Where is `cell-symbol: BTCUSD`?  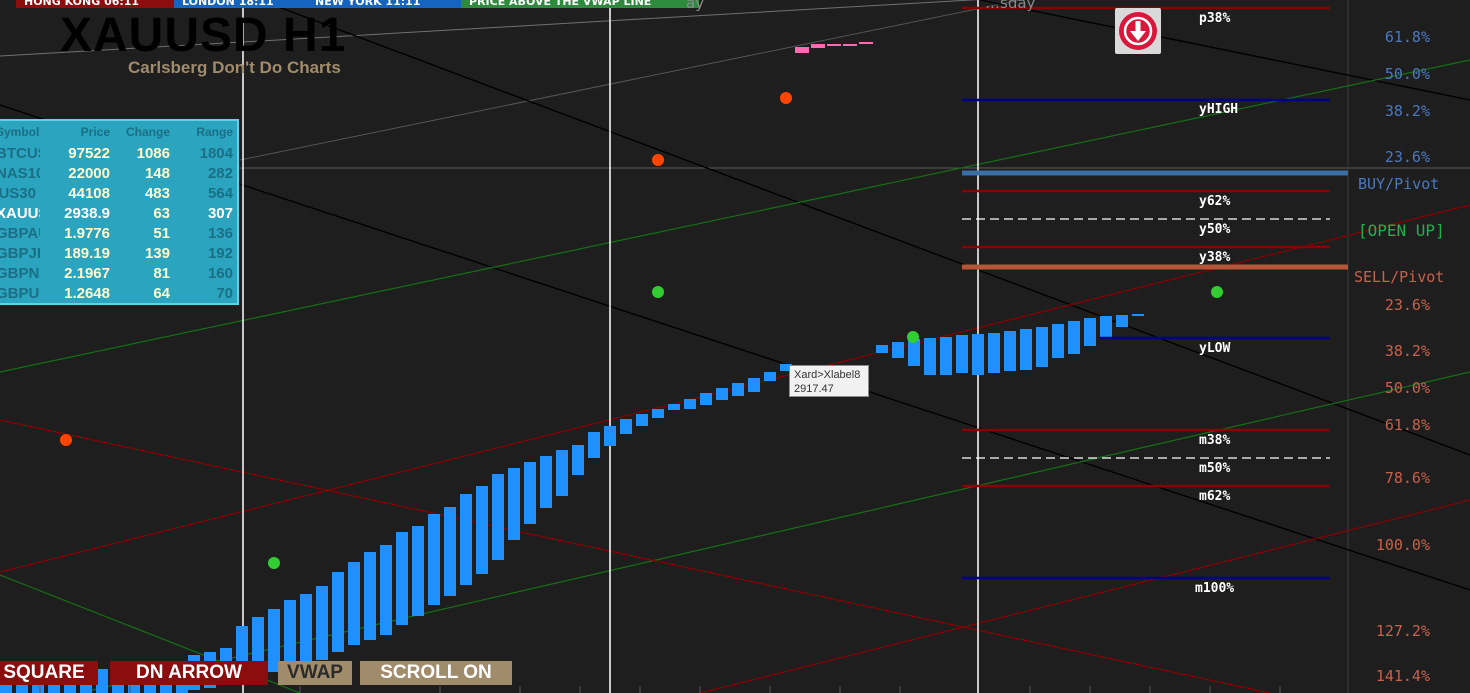 cell-symbol: BTCUSD is located at coordinates (20, 153).